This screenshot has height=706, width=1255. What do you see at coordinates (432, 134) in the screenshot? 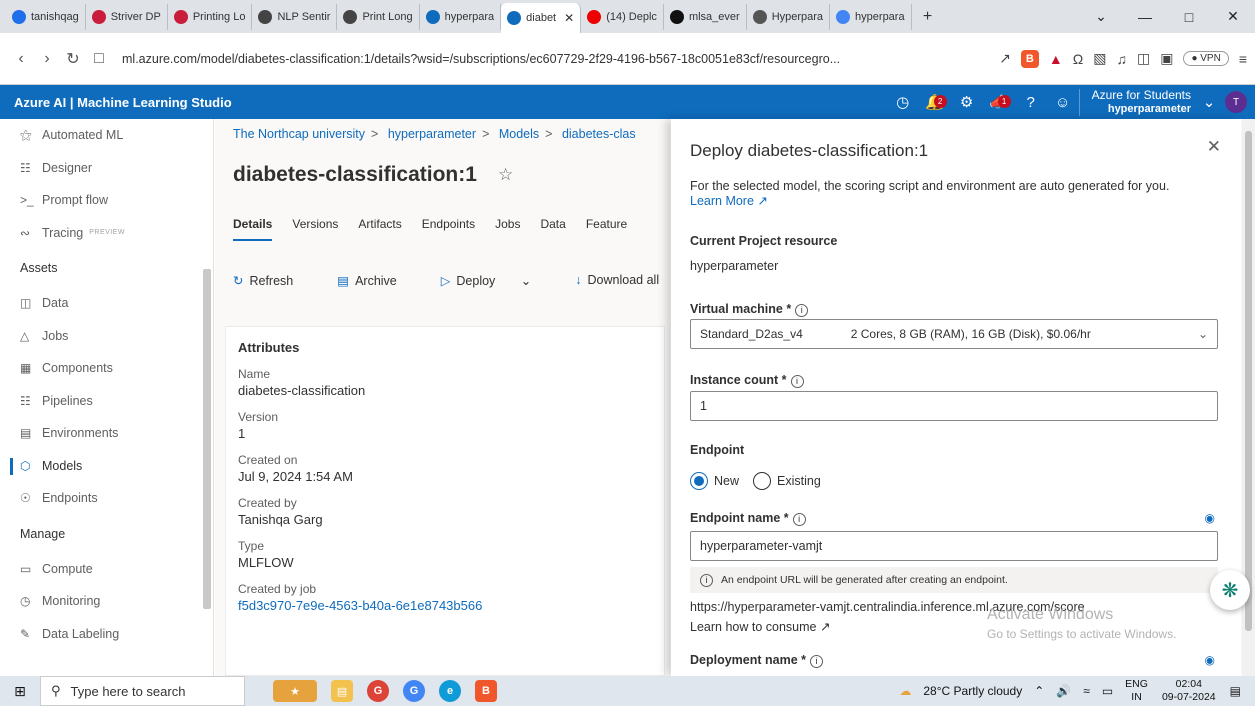
I see `breadcrumb-item: hyperparameter` at bounding box center [432, 134].